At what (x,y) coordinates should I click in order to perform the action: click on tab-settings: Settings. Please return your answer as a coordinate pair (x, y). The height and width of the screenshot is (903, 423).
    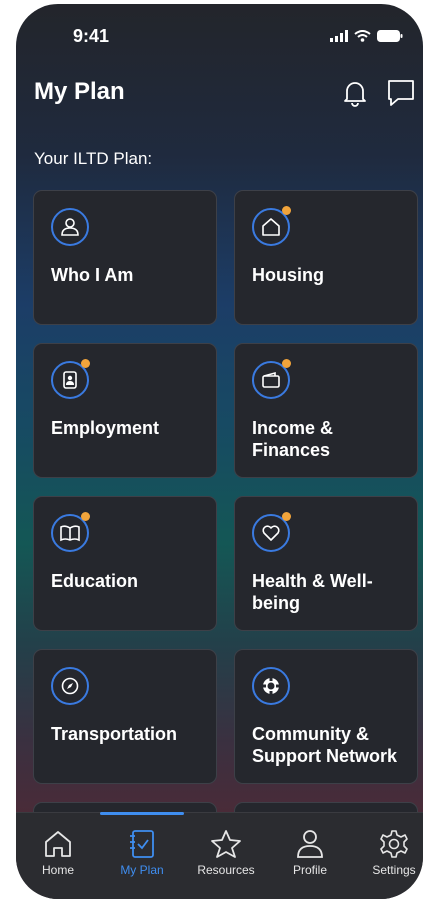
    Looking at the image, I should click on (388, 851).